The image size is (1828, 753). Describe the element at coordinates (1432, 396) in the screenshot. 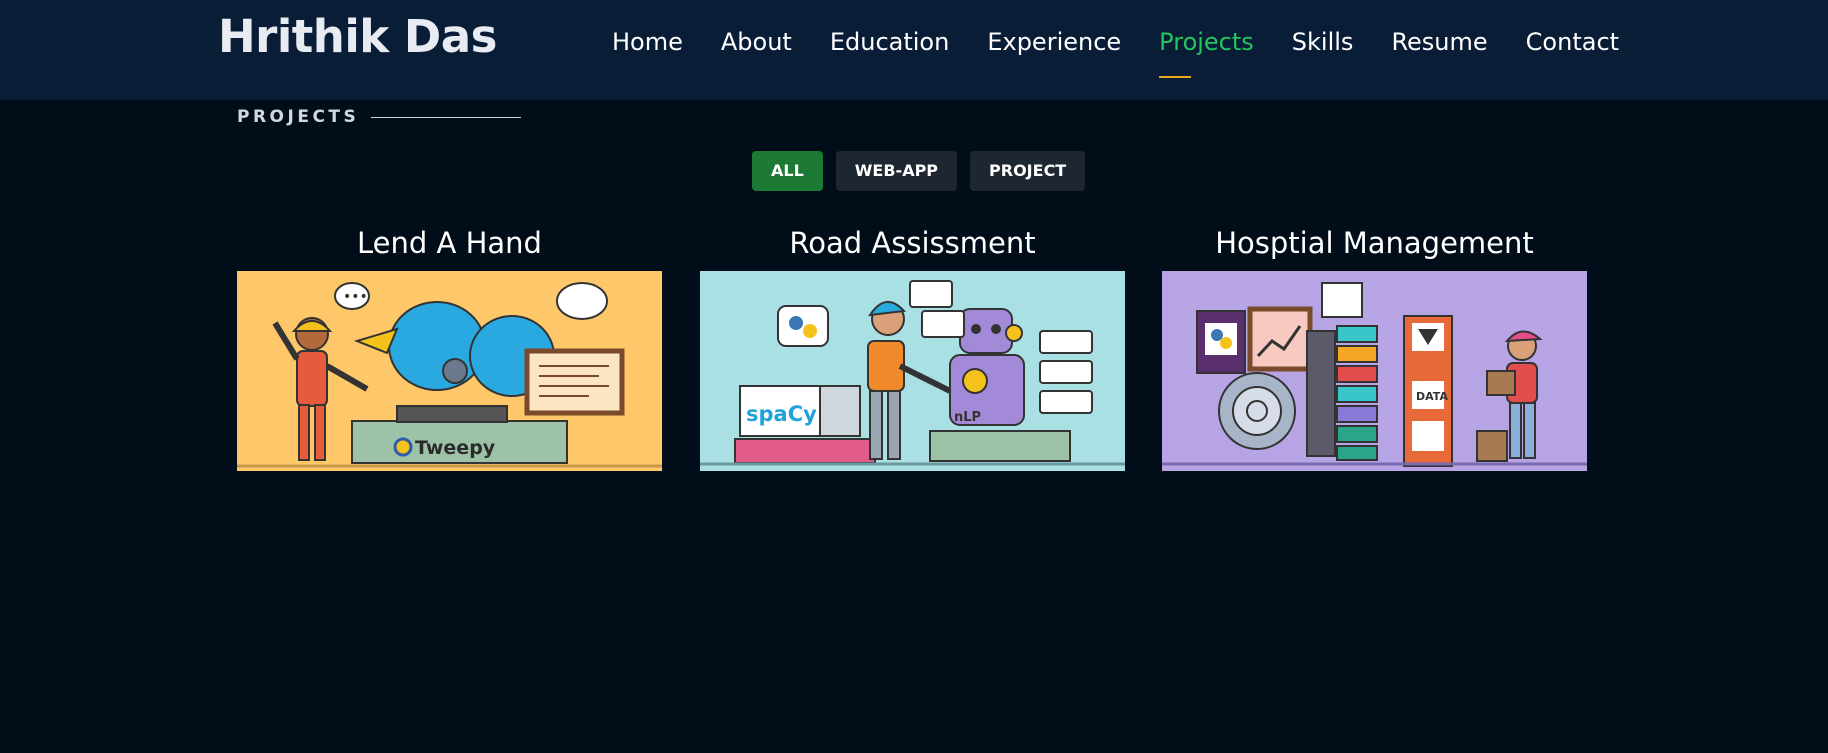

I see `svg-text: DATA` at that location.